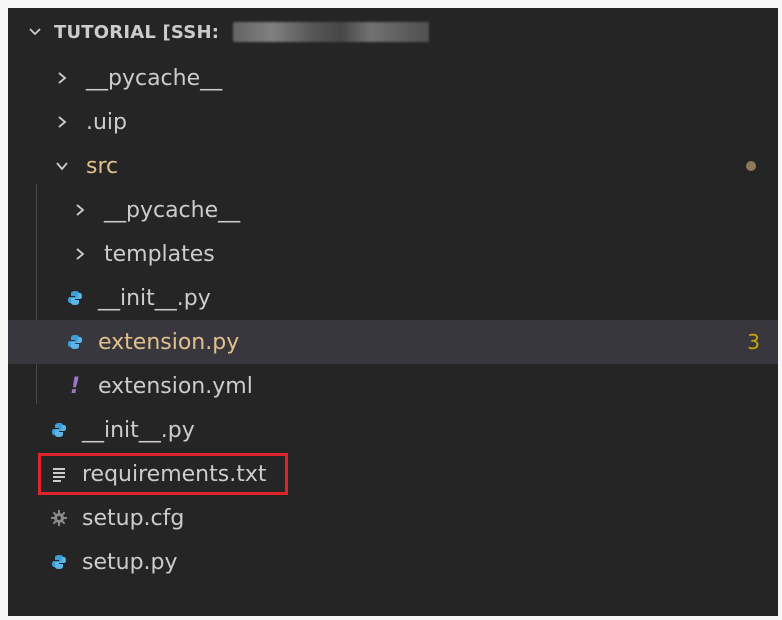 This screenshot has width=782, height=620. Describe the element at coordinates (137, 32) in the screenshot. I see `workspace-title: TUTORIAL [SSH:` at that location.